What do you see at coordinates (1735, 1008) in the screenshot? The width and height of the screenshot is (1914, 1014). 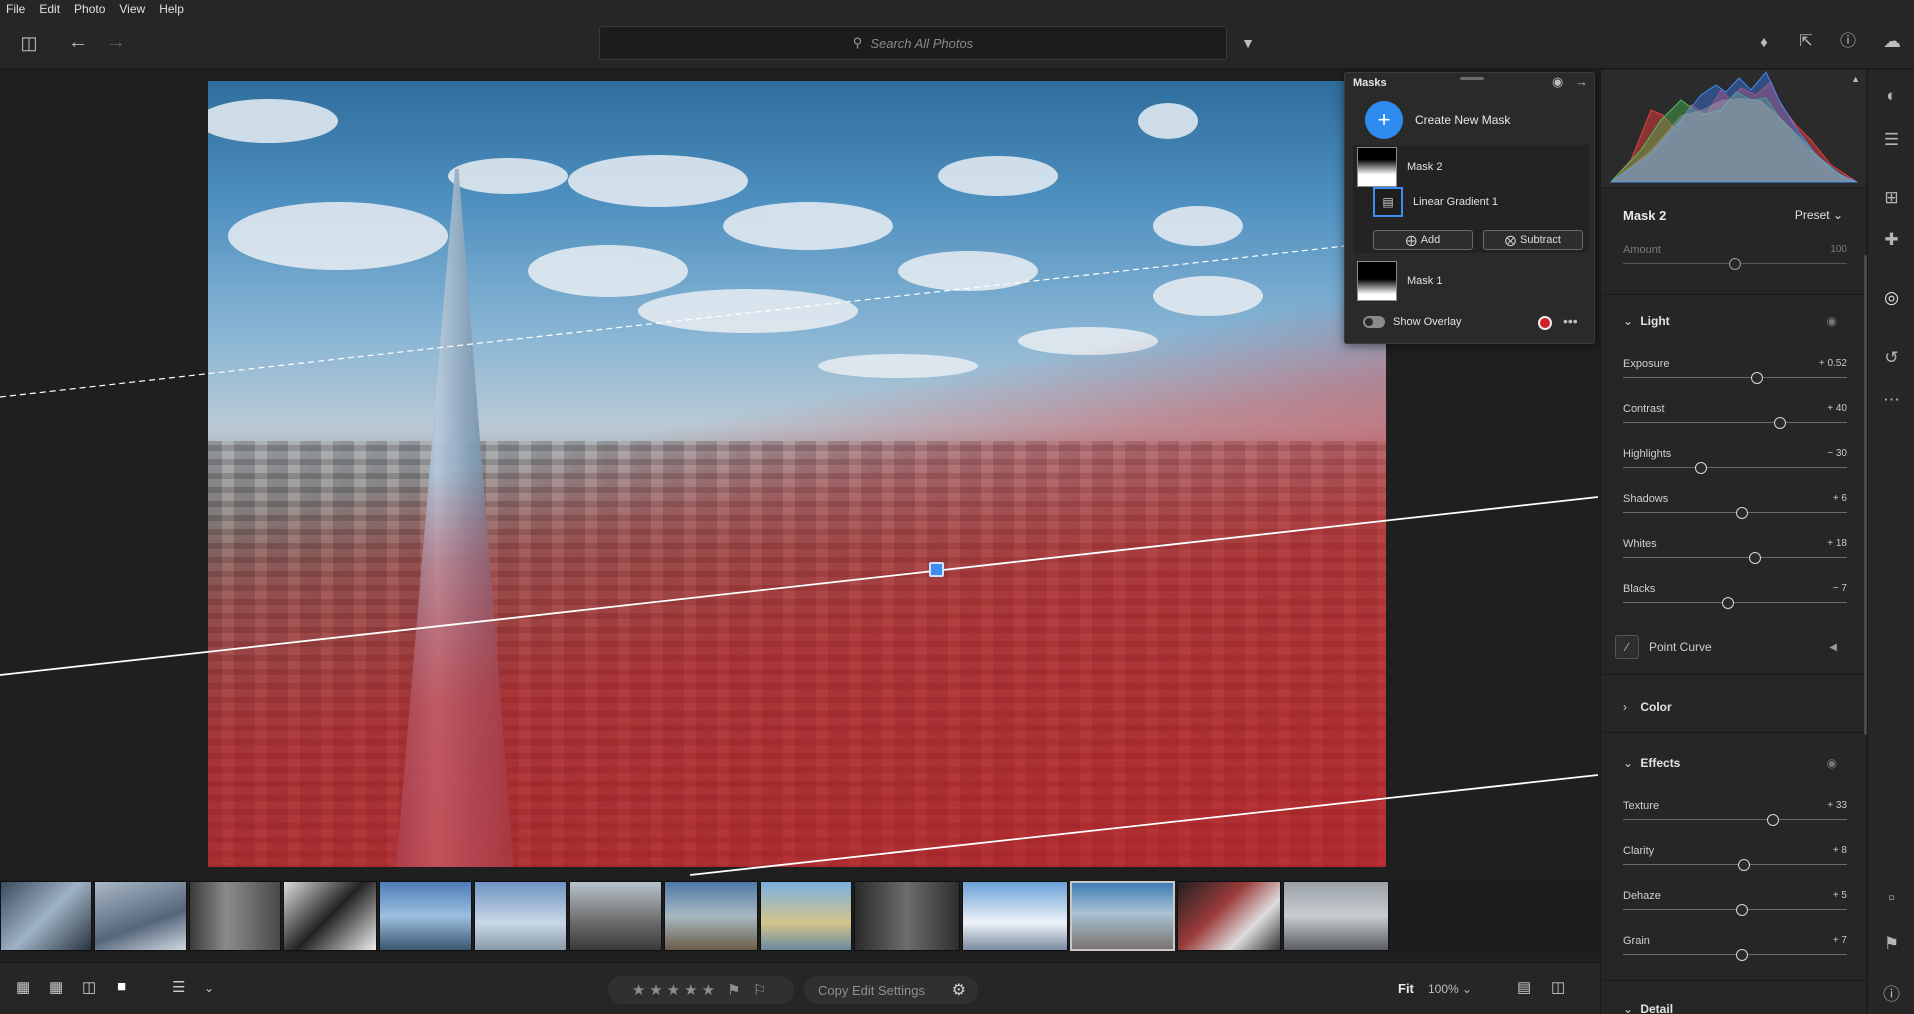 I see `section-detail-header: ⌄ Detail` at bounding box center [1735, 1008].